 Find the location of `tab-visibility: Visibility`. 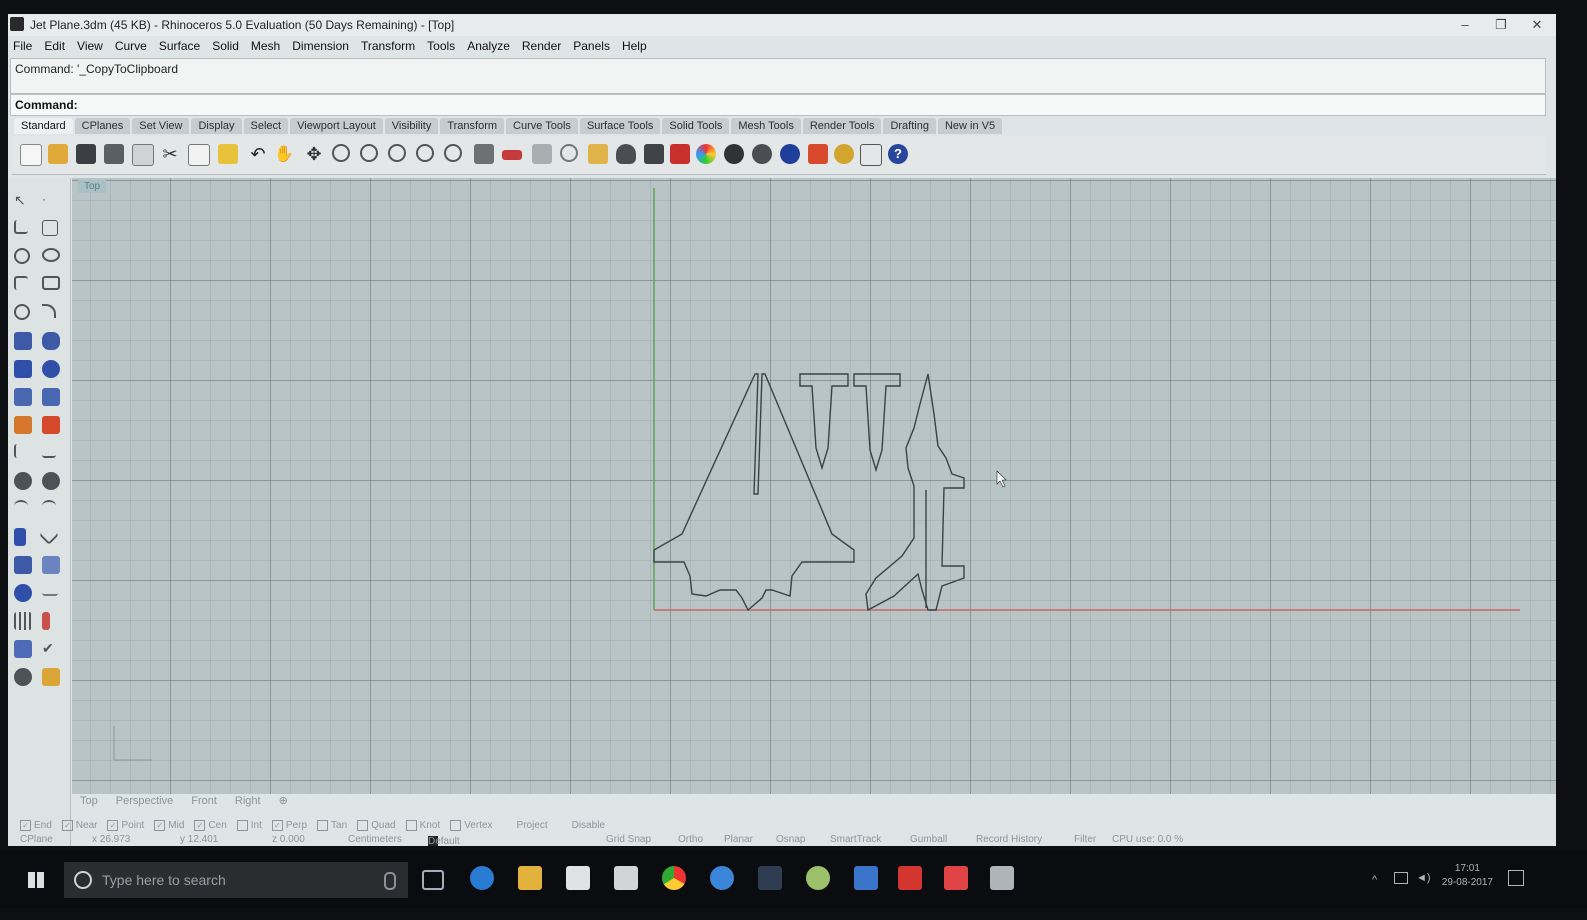

tab-visibility: Visibility is located at coordinates (411, 126).